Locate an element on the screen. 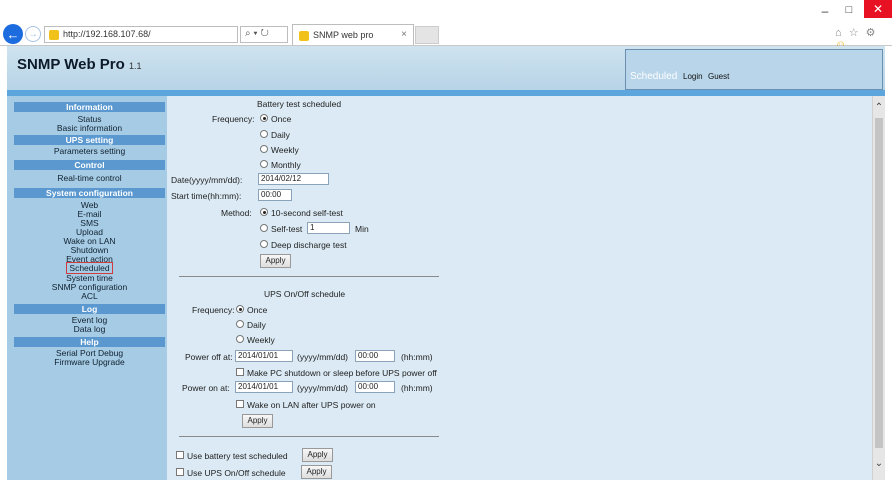  app-title: SNMP Web Pro 1.1 is located at coordinates (79, 64).